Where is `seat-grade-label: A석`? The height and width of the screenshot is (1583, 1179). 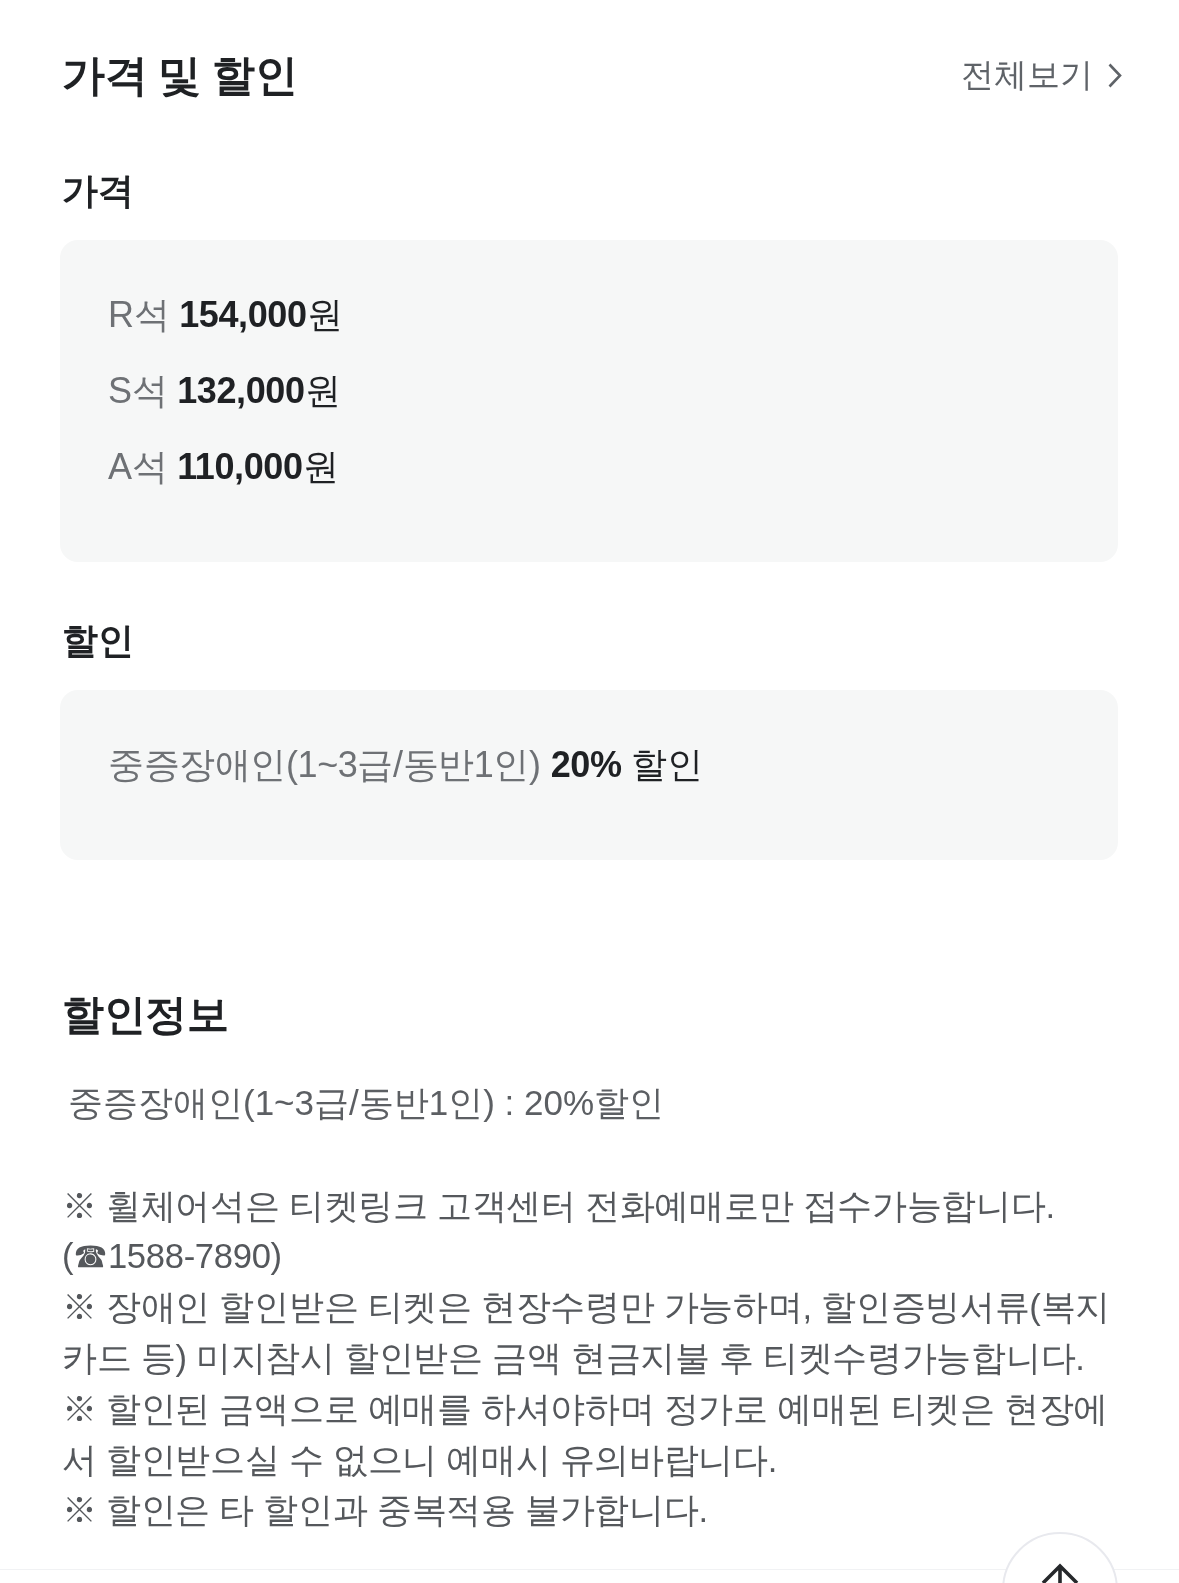
seat-grade-label: A석 is located at coordinates (138, 467).